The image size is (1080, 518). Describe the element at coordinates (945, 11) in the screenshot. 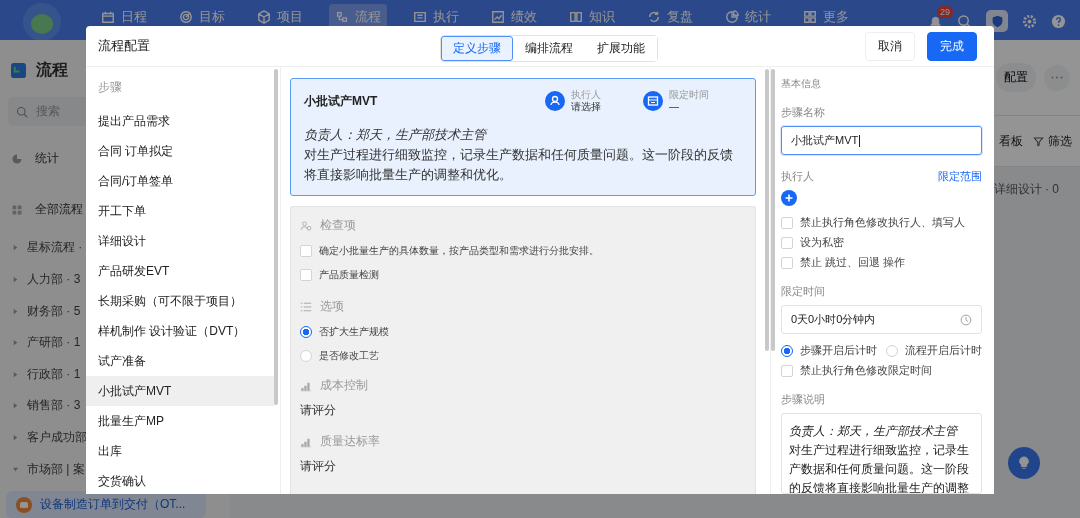

I see `notification-badge: 29` at that location.